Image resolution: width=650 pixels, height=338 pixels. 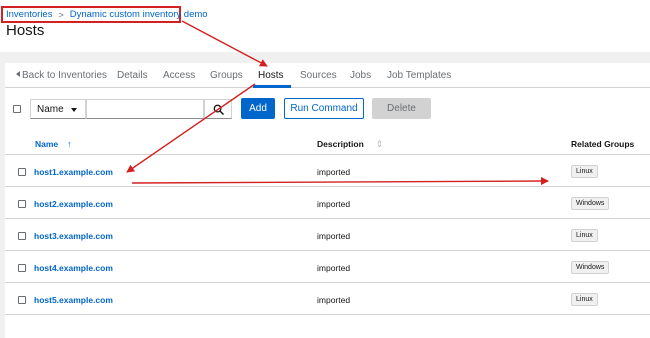 I want to click on select-all-checkbox, so click(x=17, y=109).